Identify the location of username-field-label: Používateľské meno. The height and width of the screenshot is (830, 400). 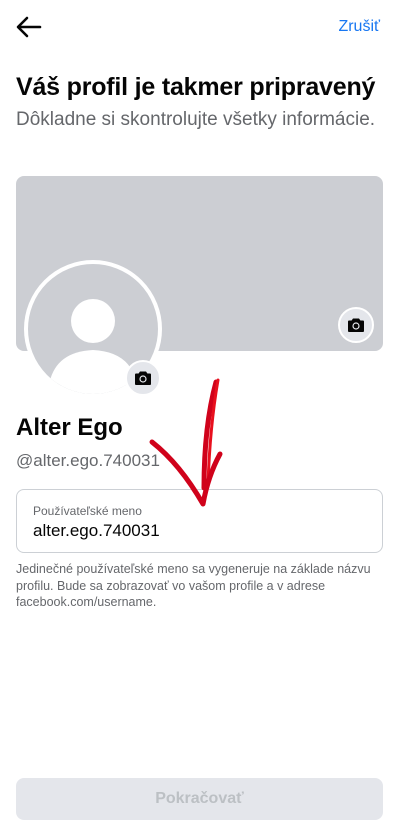
(87, 511).